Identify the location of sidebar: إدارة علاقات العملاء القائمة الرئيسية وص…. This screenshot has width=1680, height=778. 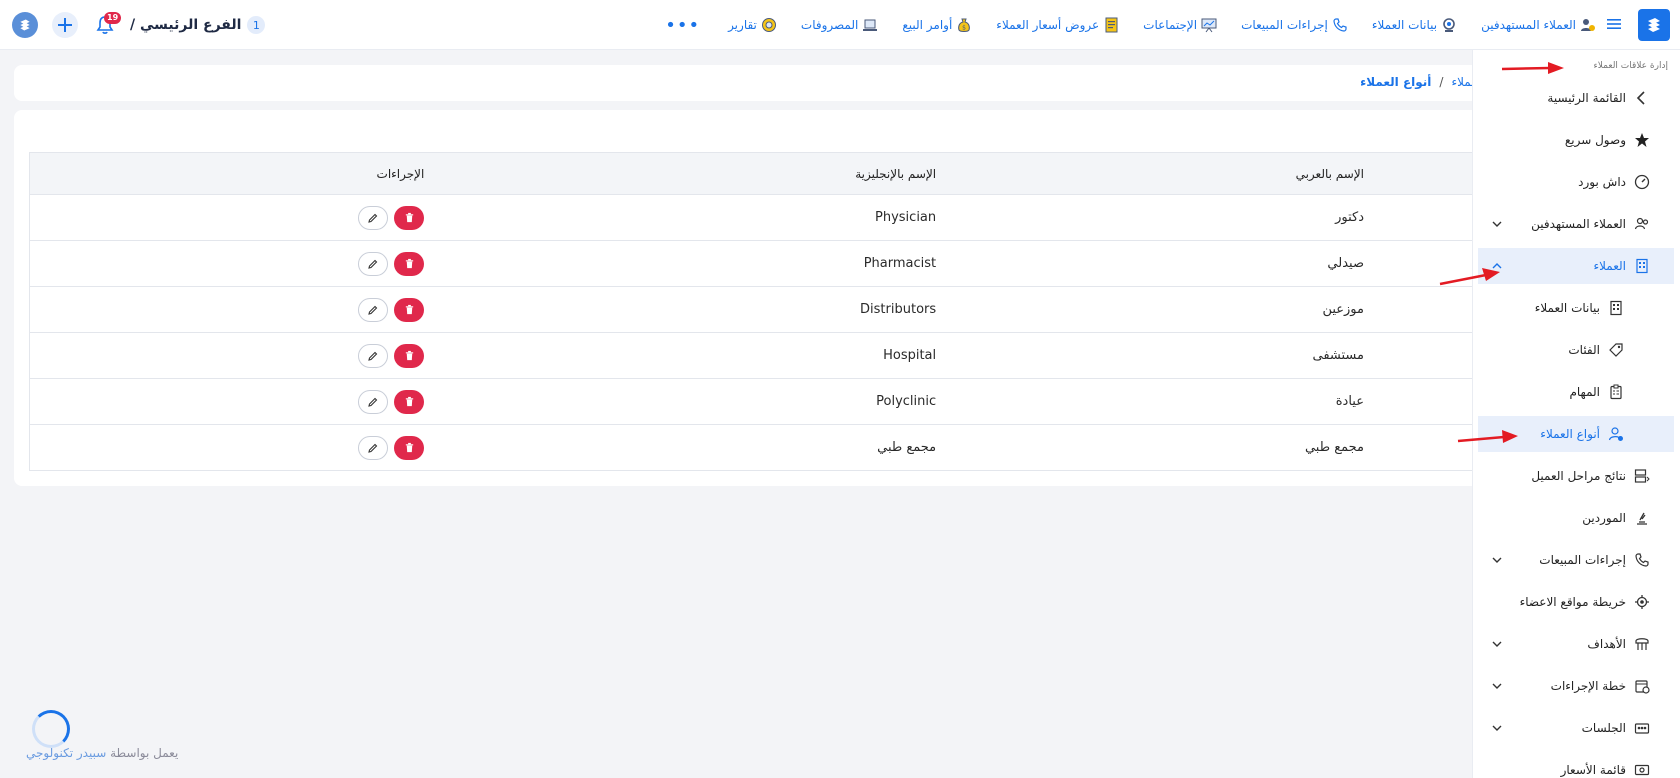
(1576, 414).